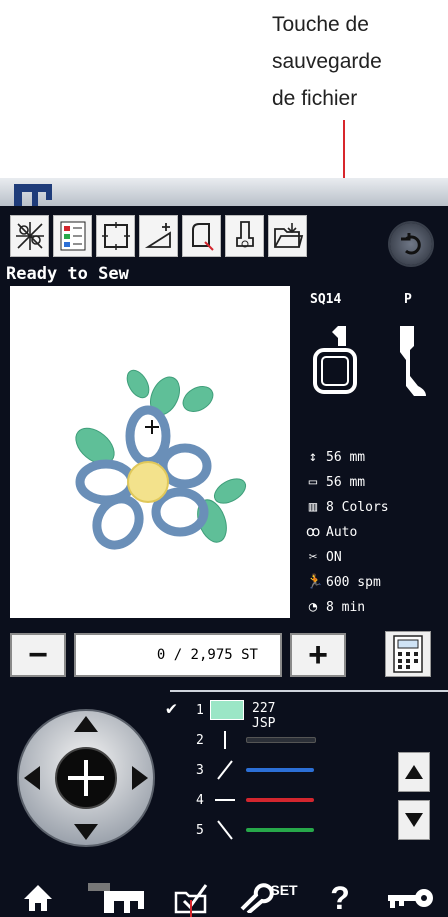  I want to click on save-button-callout: Touche de sauvegarde de fichier, so click(357, 61).